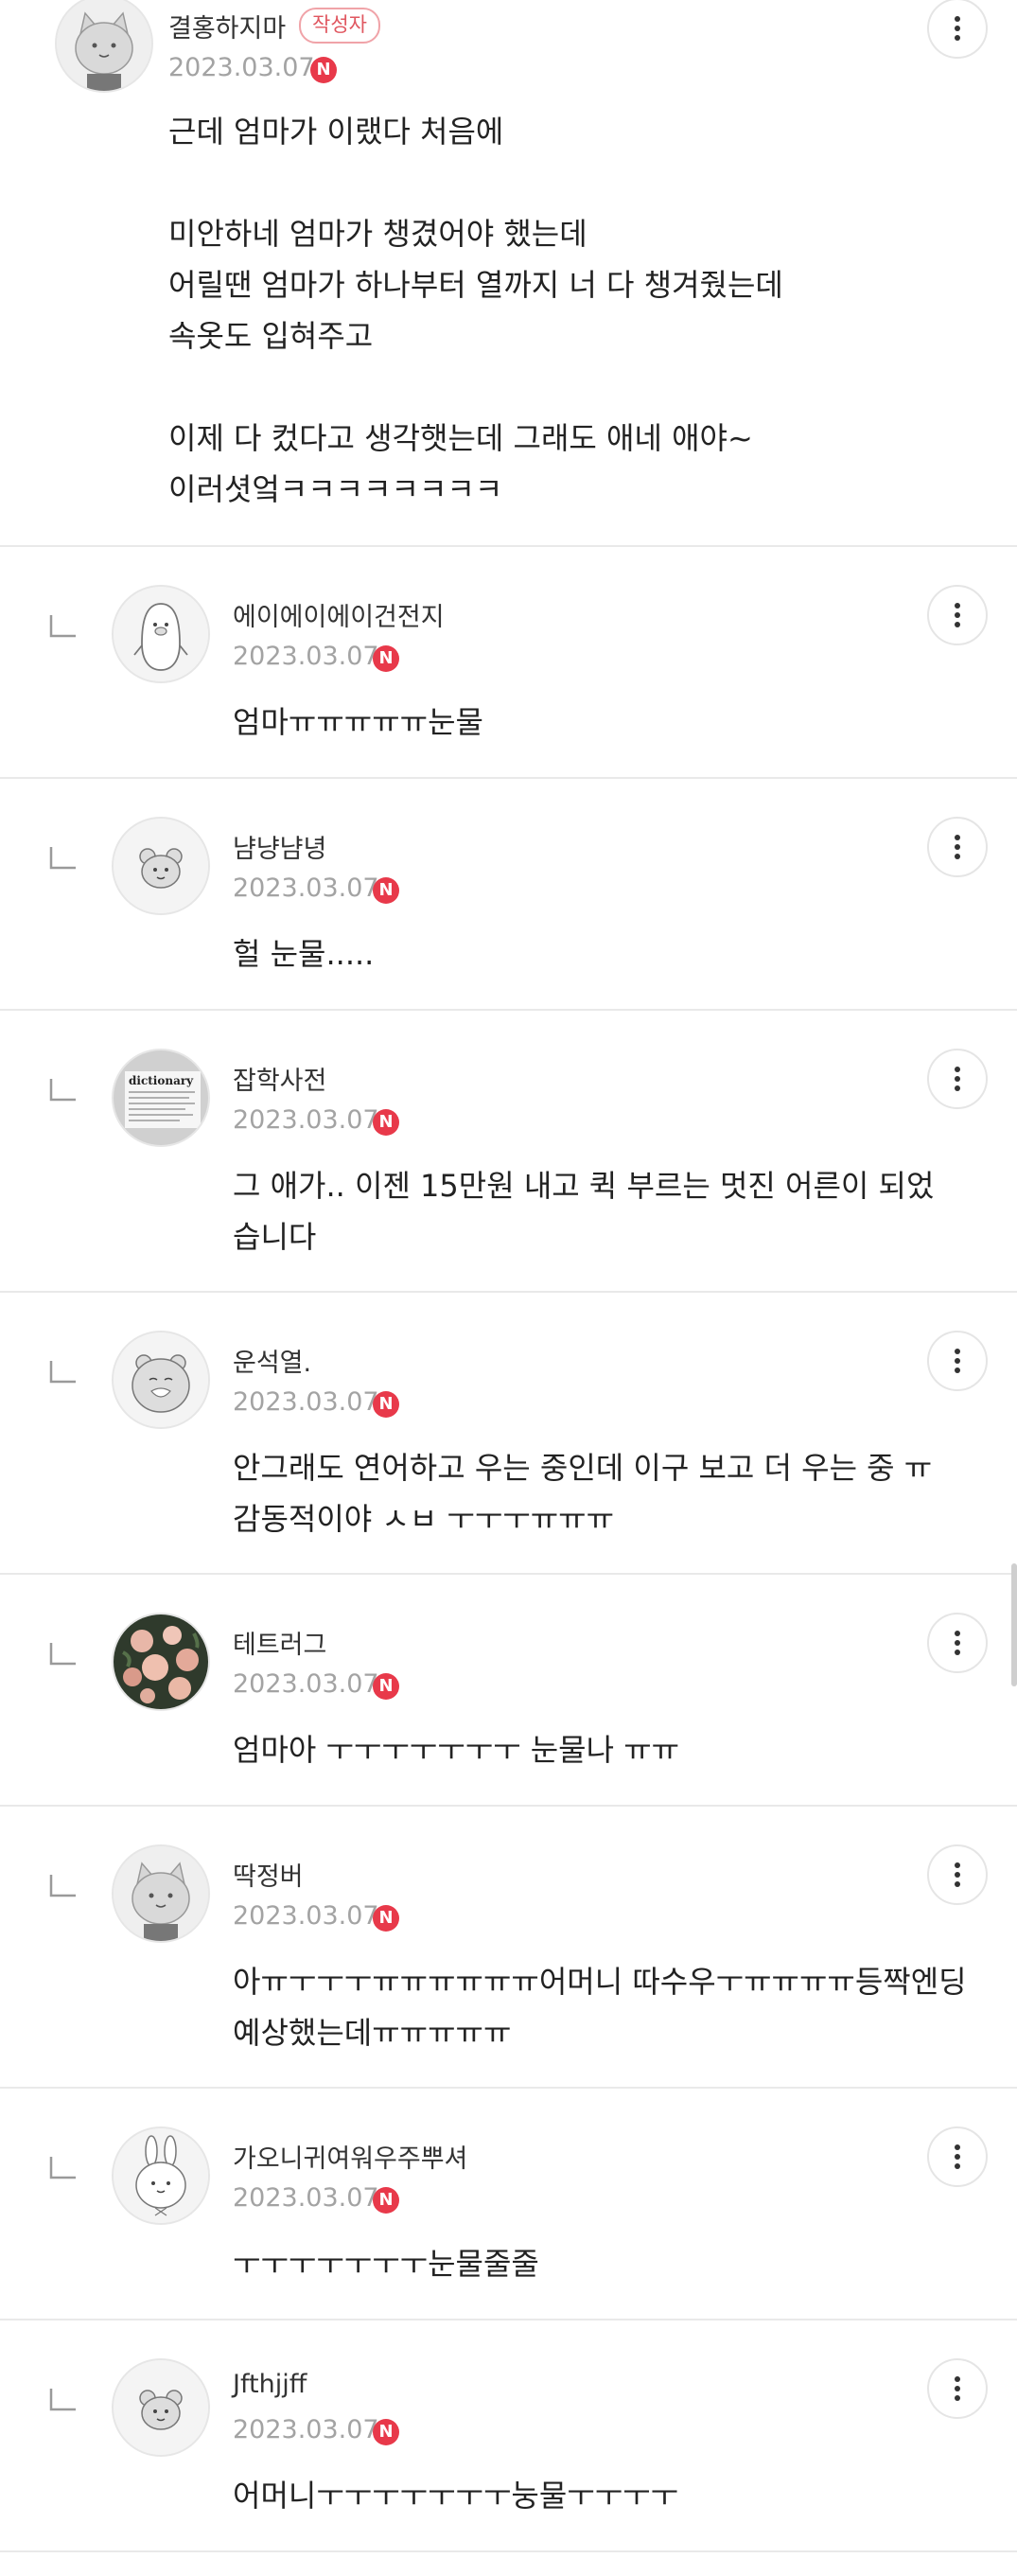 The image size is (1017, 2576). I want to click on reply-author: 잡학사전, so click(279, 1078).